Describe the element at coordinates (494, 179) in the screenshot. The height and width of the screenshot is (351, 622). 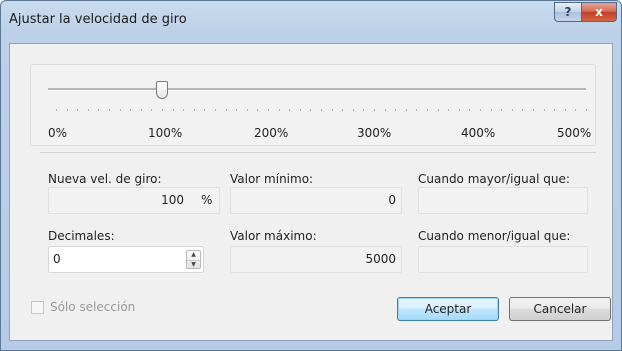
I see `when-greater-label: Cuando mayor/igual que:` at that location.